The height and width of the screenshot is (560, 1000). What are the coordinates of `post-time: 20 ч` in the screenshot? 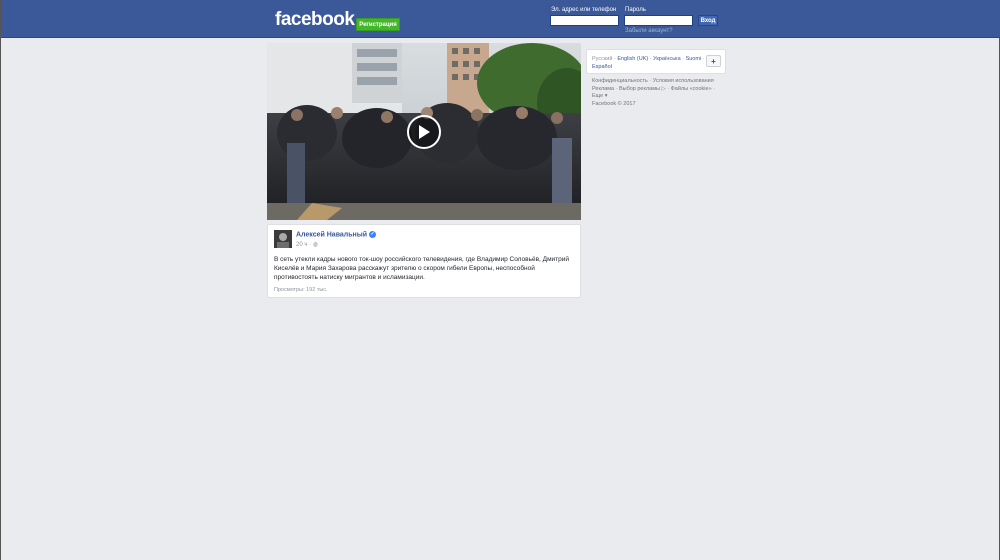 It's located at (301, 245).